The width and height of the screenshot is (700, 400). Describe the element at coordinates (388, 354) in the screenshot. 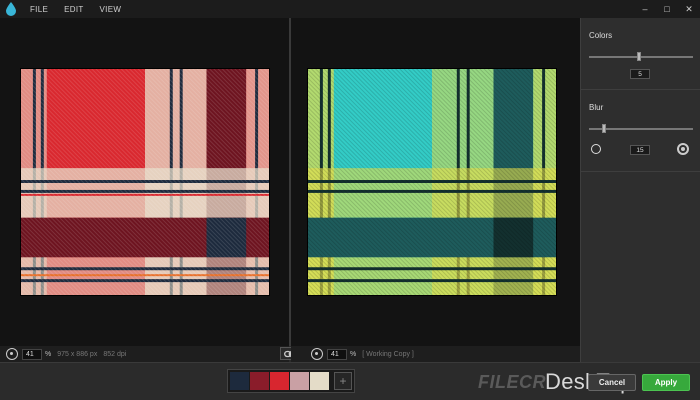

I see `working-copy-label: [ Working Copy ]` at that location.